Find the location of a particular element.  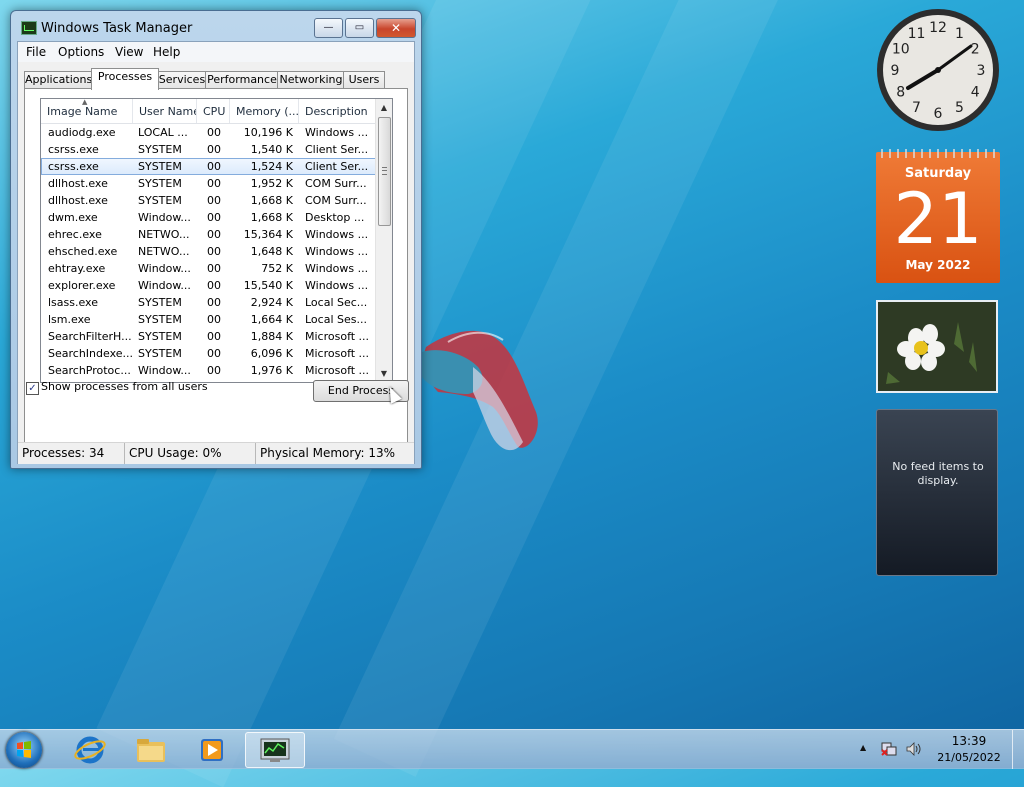

taskbar-time: 13:39 is located at coordinates (969, 741).